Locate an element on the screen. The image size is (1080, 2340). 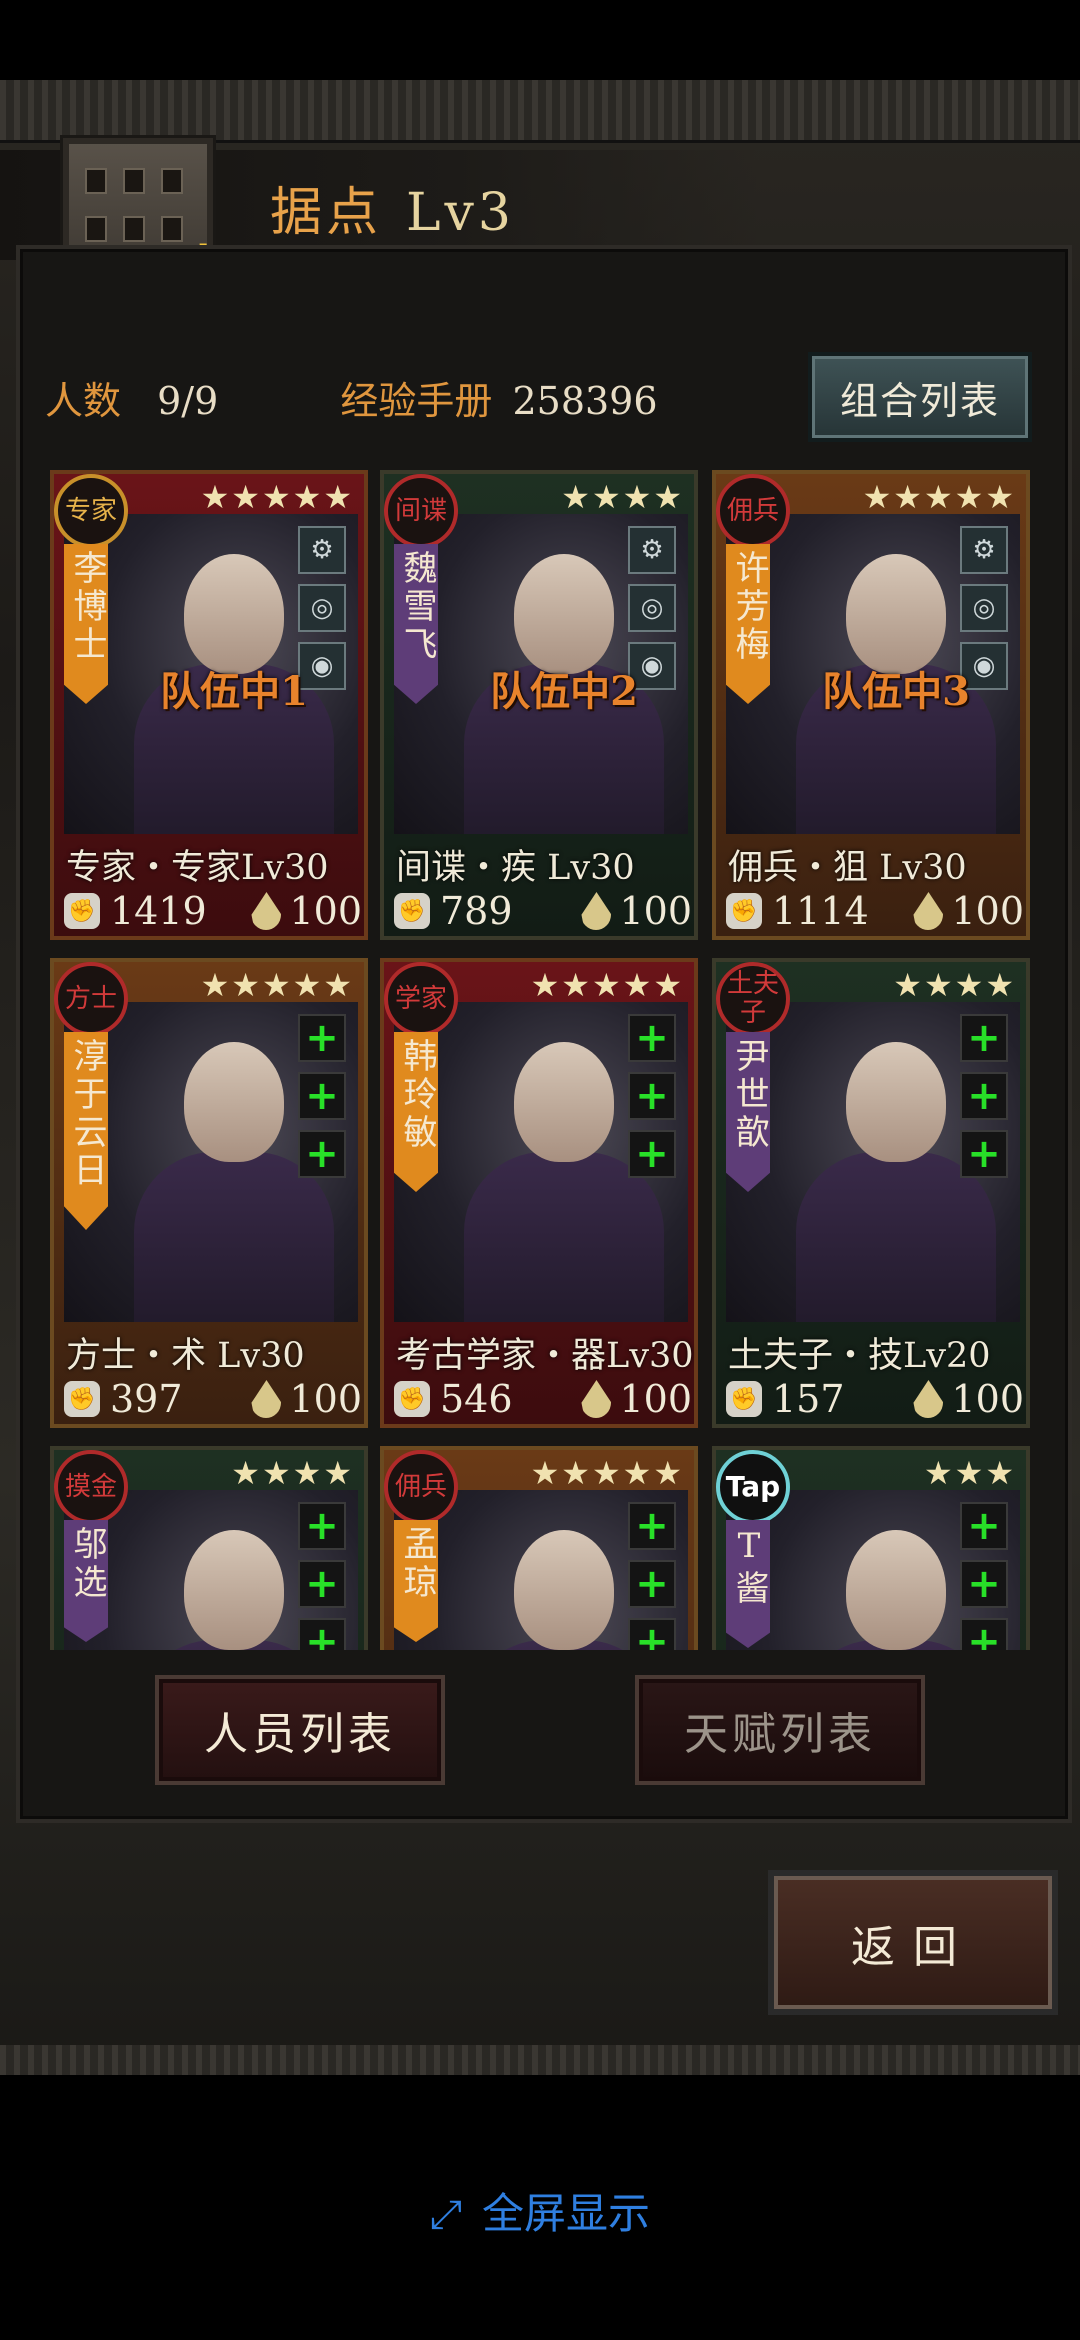
fullscreen-toggle: ⤢ 全屏显示 is located at coordinates (540, 2210).